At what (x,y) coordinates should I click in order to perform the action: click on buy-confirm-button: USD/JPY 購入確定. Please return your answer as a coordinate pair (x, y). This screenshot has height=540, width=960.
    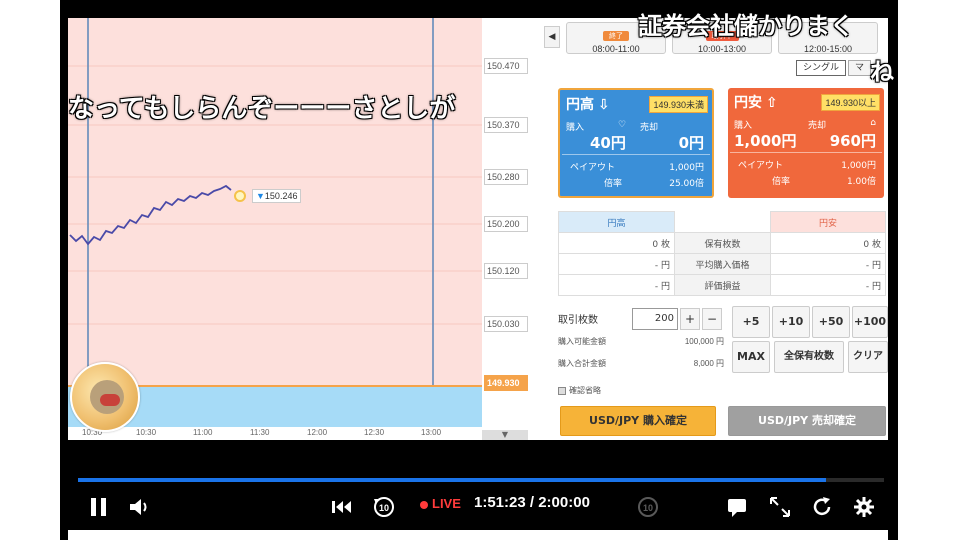
    Looking at the image, I should click on (638, 421).